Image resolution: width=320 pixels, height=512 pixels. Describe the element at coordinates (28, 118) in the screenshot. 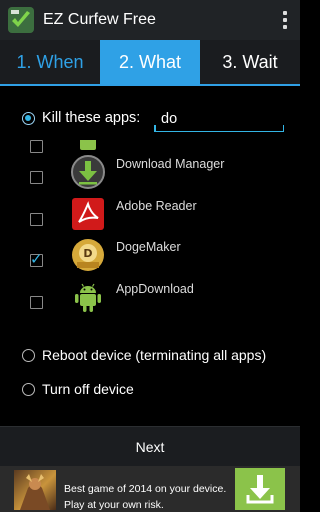

I see `kill-apps-radio` at that location.